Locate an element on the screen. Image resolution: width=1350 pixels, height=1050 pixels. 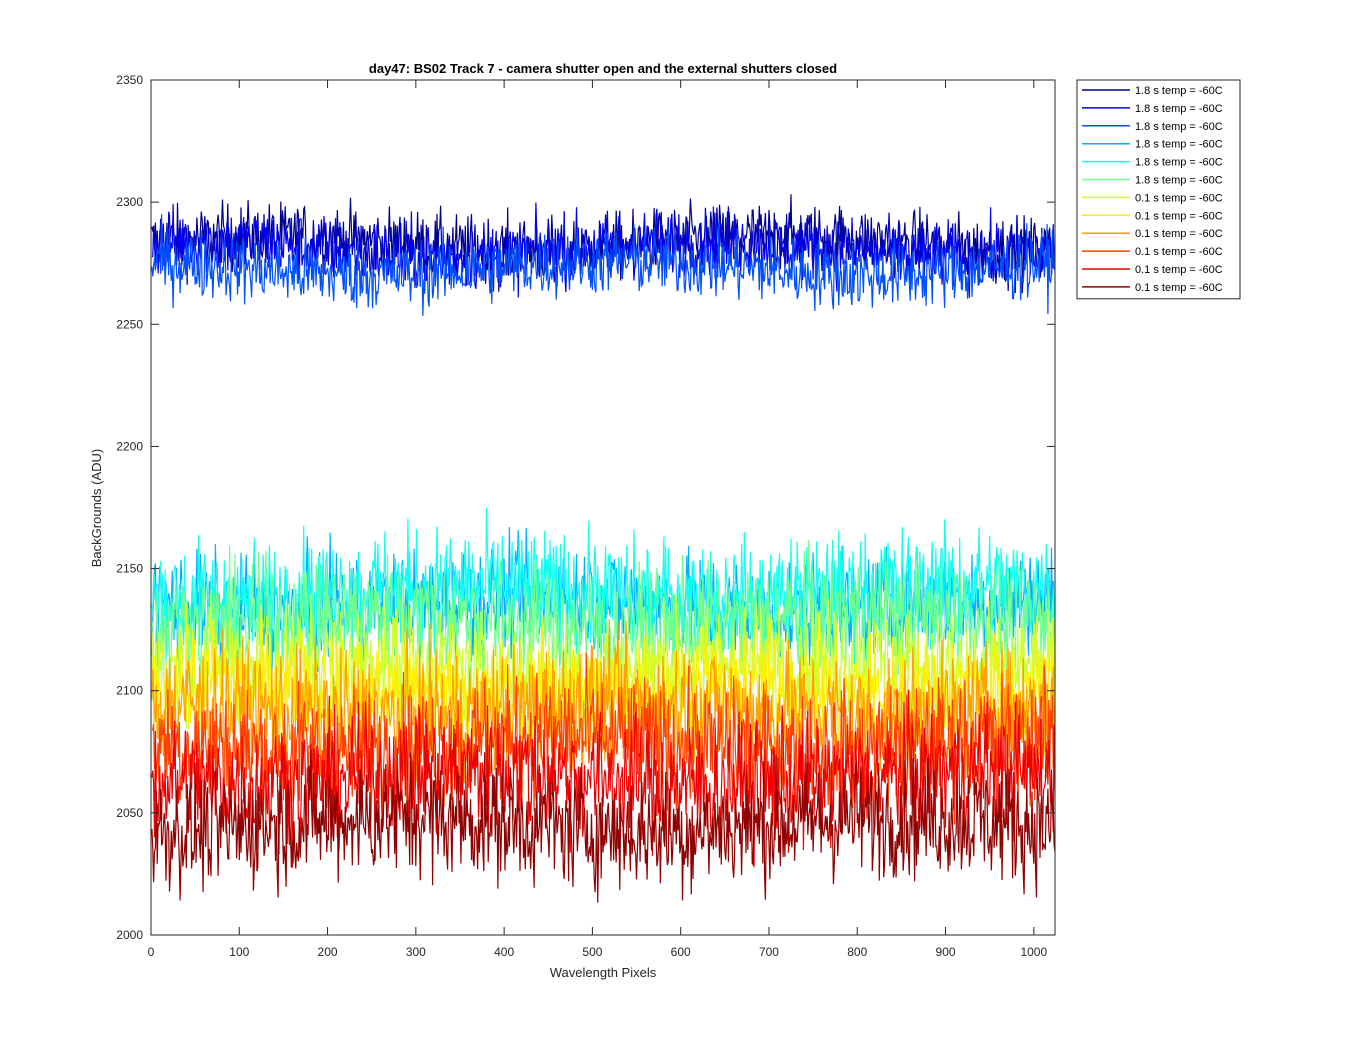
y-tick-label: 2000 is located at coordinates (129, 935).